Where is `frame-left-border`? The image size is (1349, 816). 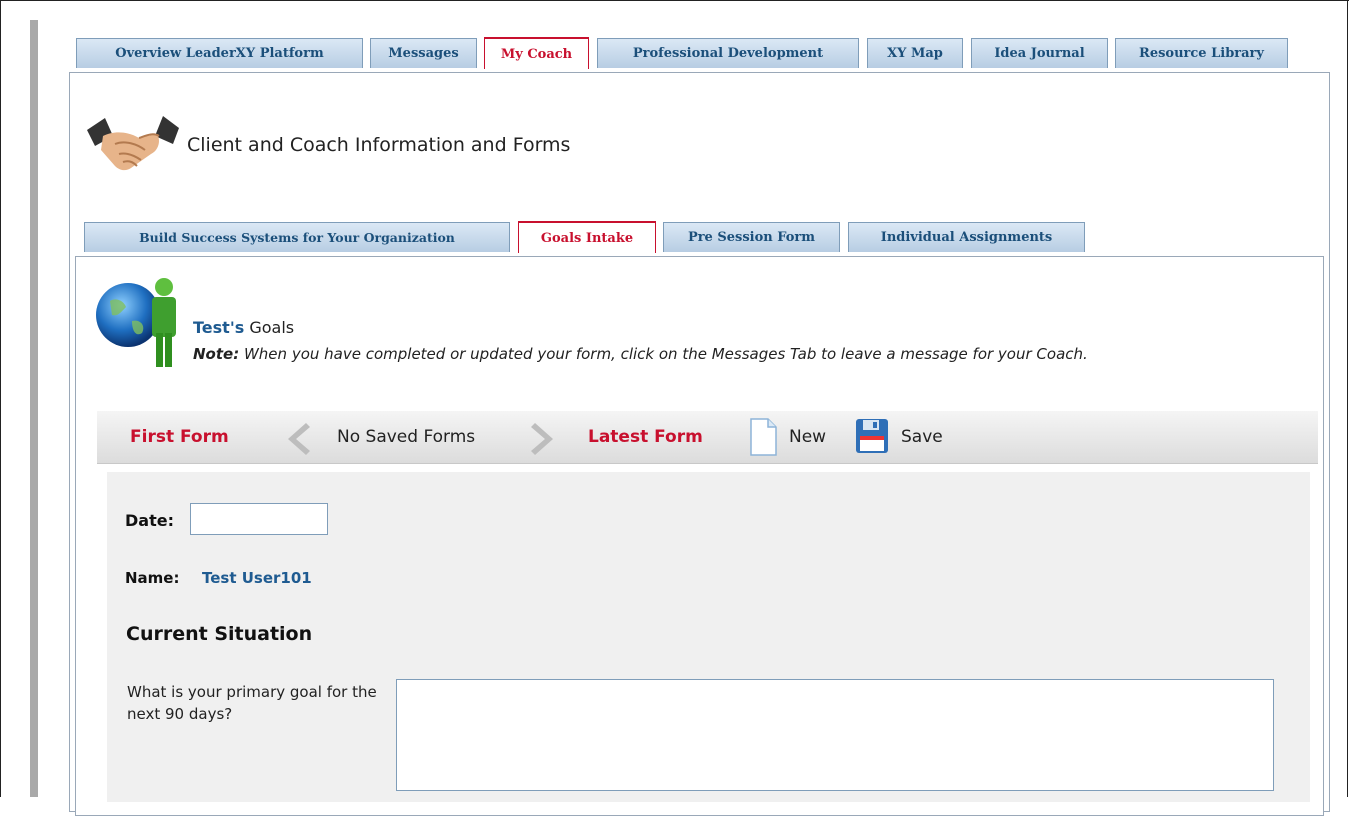 frame-left-border is located at coordinates (0, 398).